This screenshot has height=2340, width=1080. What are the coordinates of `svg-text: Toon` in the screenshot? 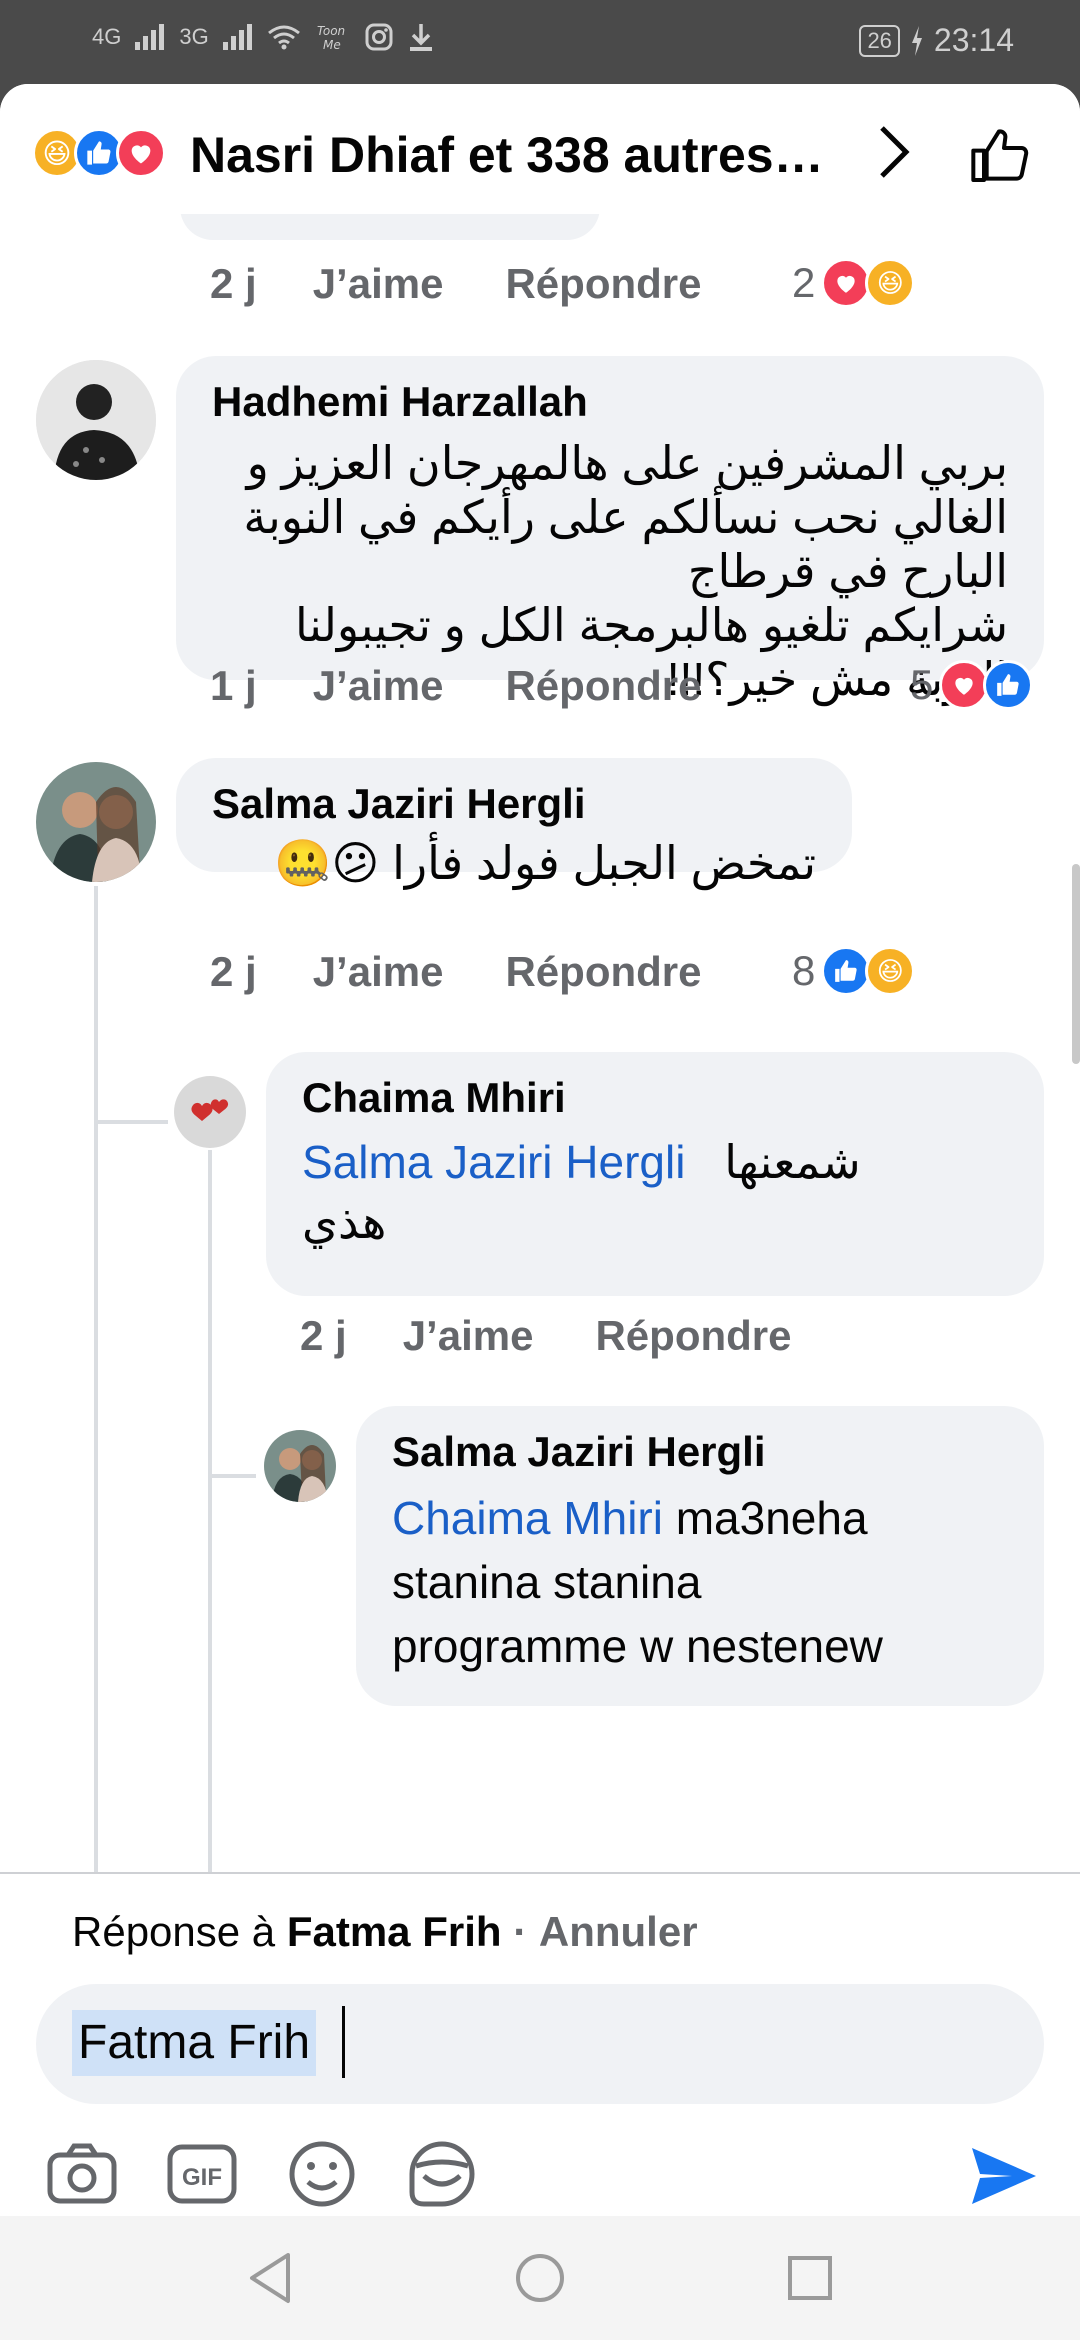 It's located at (331, 31).